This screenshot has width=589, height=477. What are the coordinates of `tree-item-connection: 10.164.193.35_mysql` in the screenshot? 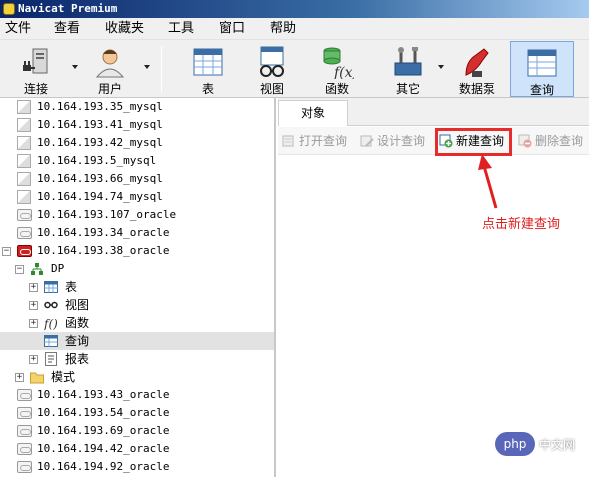 It's located at (137, 107).